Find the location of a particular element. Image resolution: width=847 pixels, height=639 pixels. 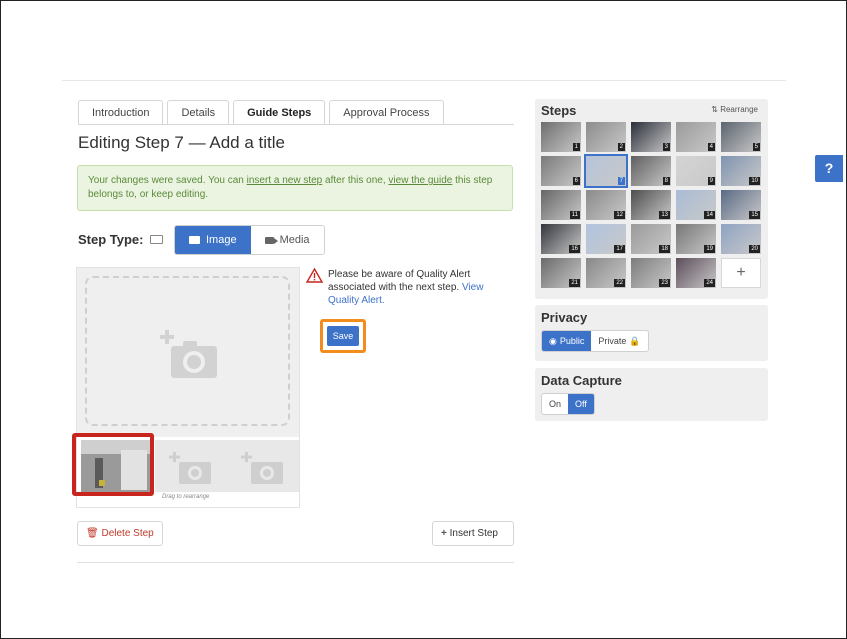

privacy-public-label: Public is located at coordinates (572, 341).